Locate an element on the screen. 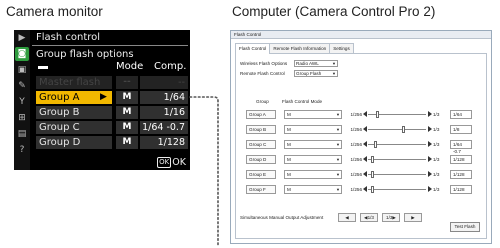 The image size is (500, 248). group-row: Group B M ▼ 1/256 1/3 1/8 is located at coordinates (368, 129).